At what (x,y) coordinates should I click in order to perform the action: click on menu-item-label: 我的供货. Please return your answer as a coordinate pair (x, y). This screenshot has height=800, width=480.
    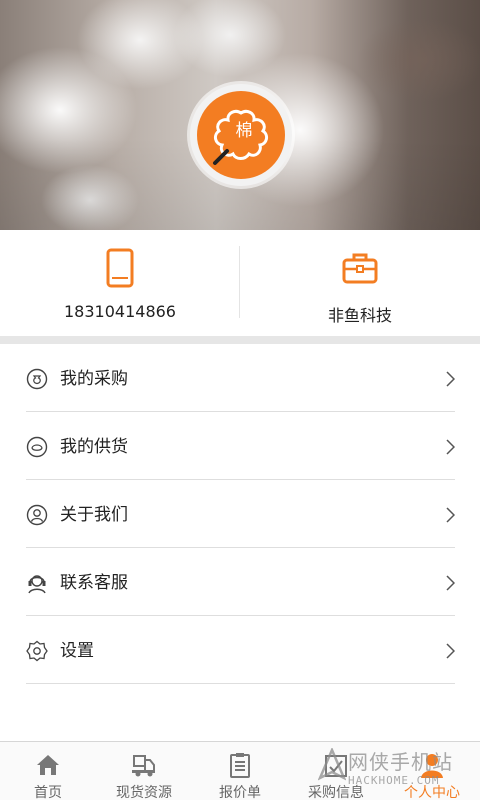
    Looking at the image, I should click on (94, 447).